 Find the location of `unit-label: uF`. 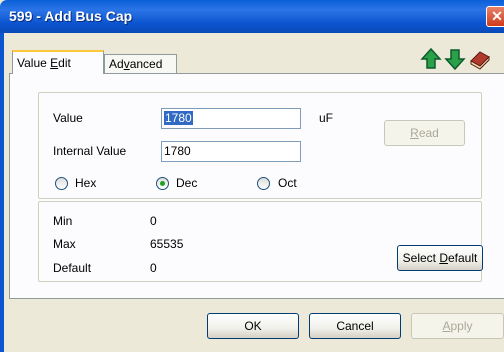

unit-label: uF is located at coordinates (326, 118).